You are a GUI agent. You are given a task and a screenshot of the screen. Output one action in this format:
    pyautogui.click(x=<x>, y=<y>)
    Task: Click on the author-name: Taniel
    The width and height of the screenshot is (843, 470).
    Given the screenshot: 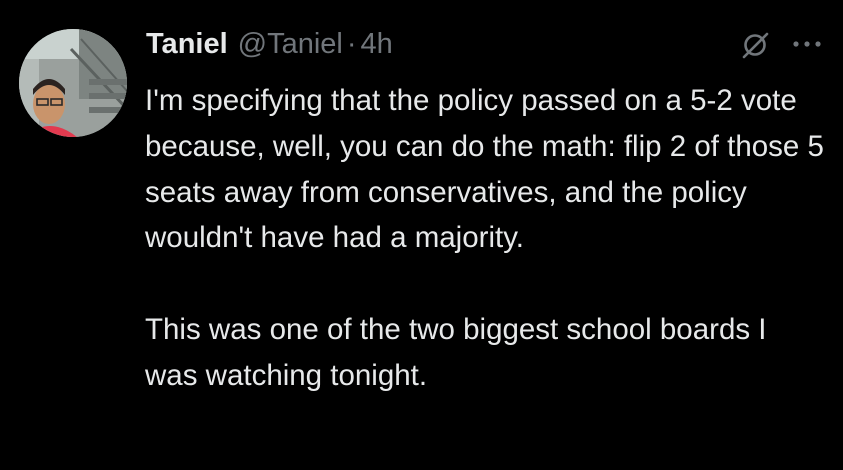 What is the action you would take?
    pyautogui.click(x=187, y=44)
    